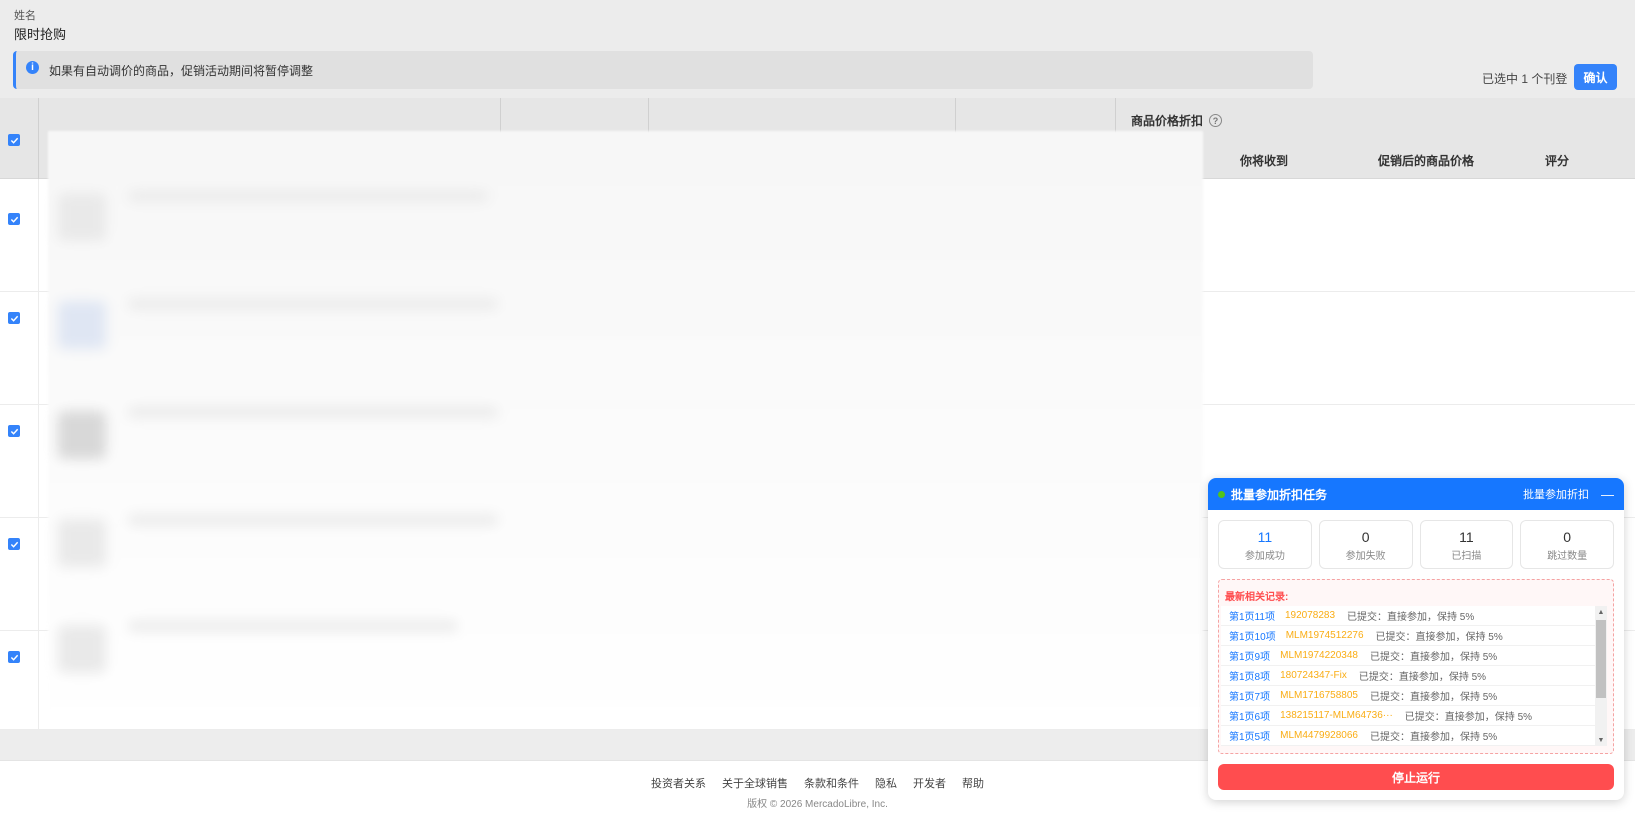 The image size is (1635, 814). I want to click on record-id: MLM4479928066, so click(1319, 735).